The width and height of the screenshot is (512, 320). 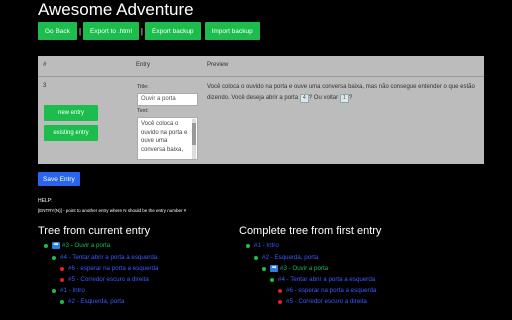 I want to click on preview-text: ?, so click(x=350, y=98).